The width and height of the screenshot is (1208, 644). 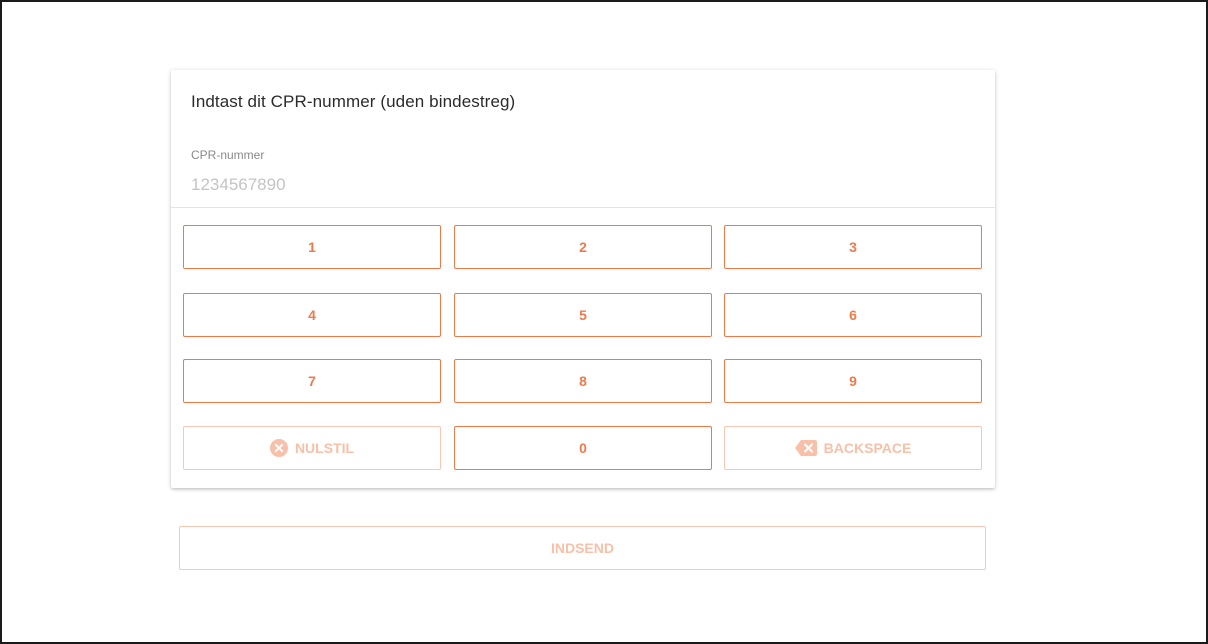 What do you see at coordinates (491, 185) in the screenshot?
I see `cpr-input` at bounding box center [491, 185].